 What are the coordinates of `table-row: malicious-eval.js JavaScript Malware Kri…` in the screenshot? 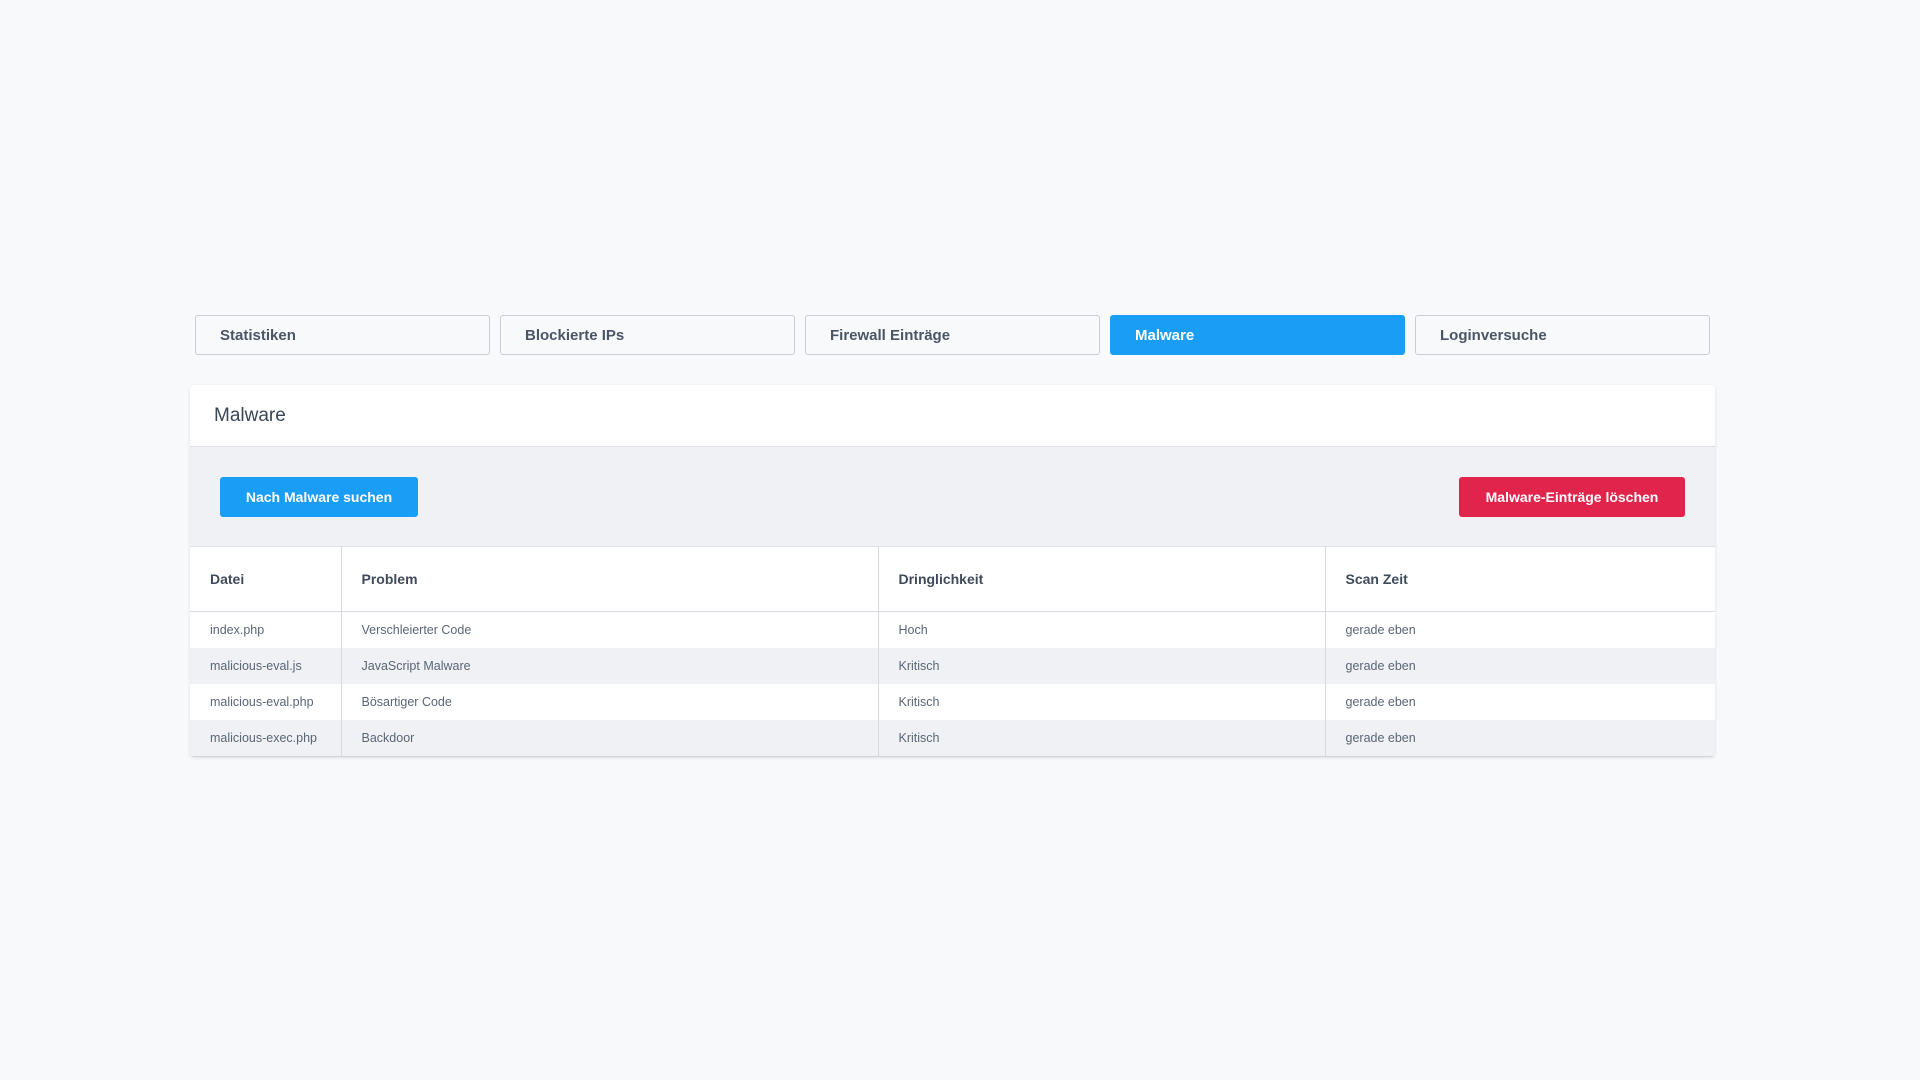 It's located at (952, 666).